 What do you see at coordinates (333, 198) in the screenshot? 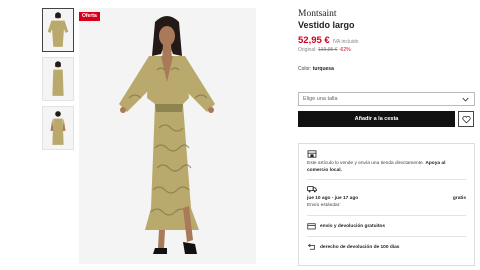
I see `delivery-dates: jue 10 ago - jue 17 ago` at bounding box center [333, 198].